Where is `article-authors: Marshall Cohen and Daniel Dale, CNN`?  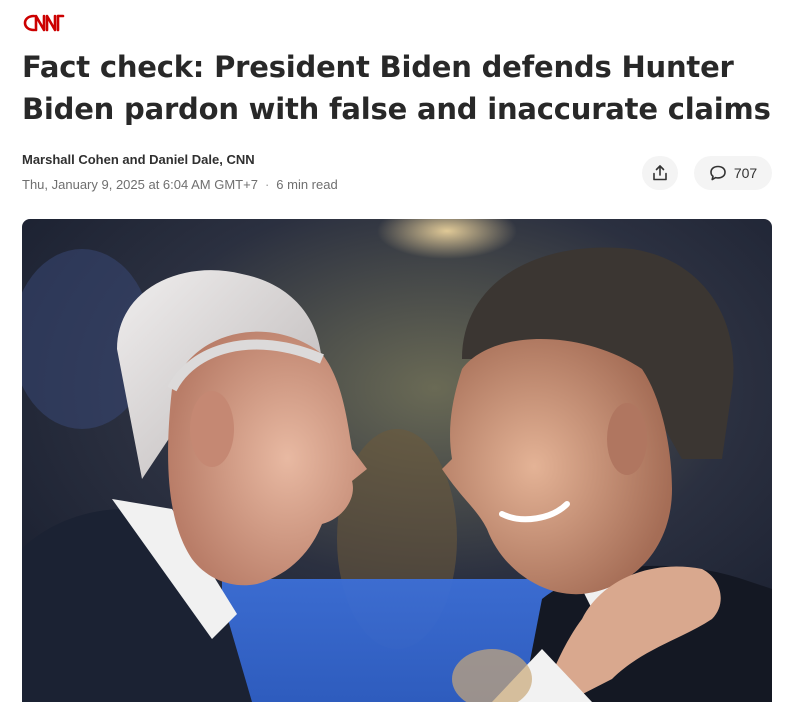 article-authors: Marshall Cohen and Daniel Dale, CNN is located at coordinates (138, 159).